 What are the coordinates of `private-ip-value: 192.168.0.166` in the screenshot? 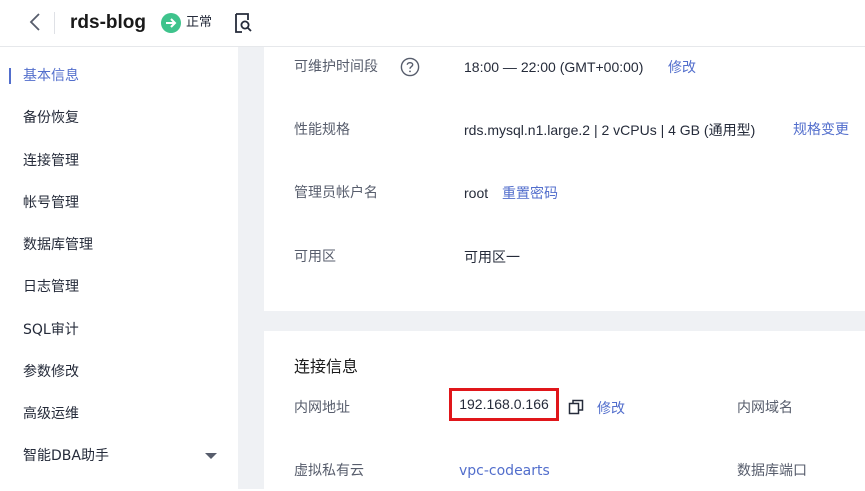 It's located at (504, 404).